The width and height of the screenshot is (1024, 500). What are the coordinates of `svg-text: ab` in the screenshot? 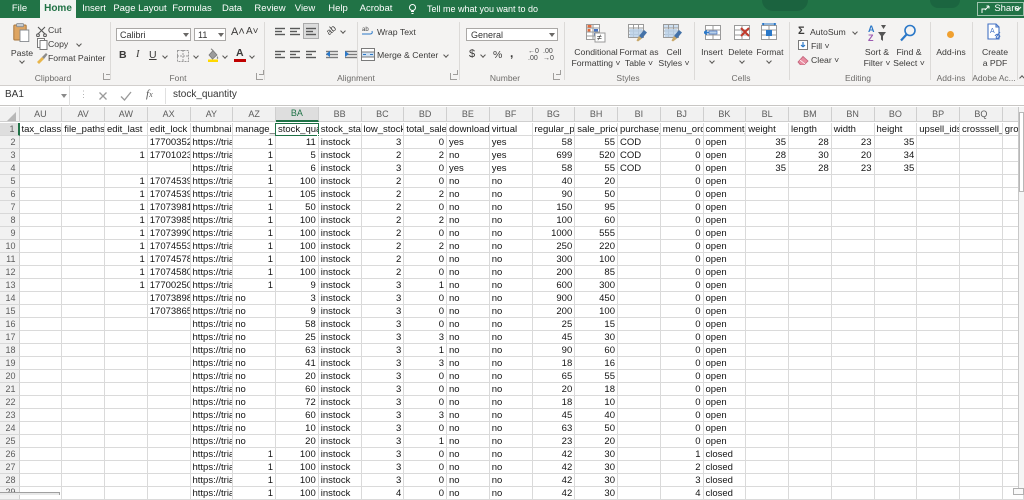 It's located at (365, 30).